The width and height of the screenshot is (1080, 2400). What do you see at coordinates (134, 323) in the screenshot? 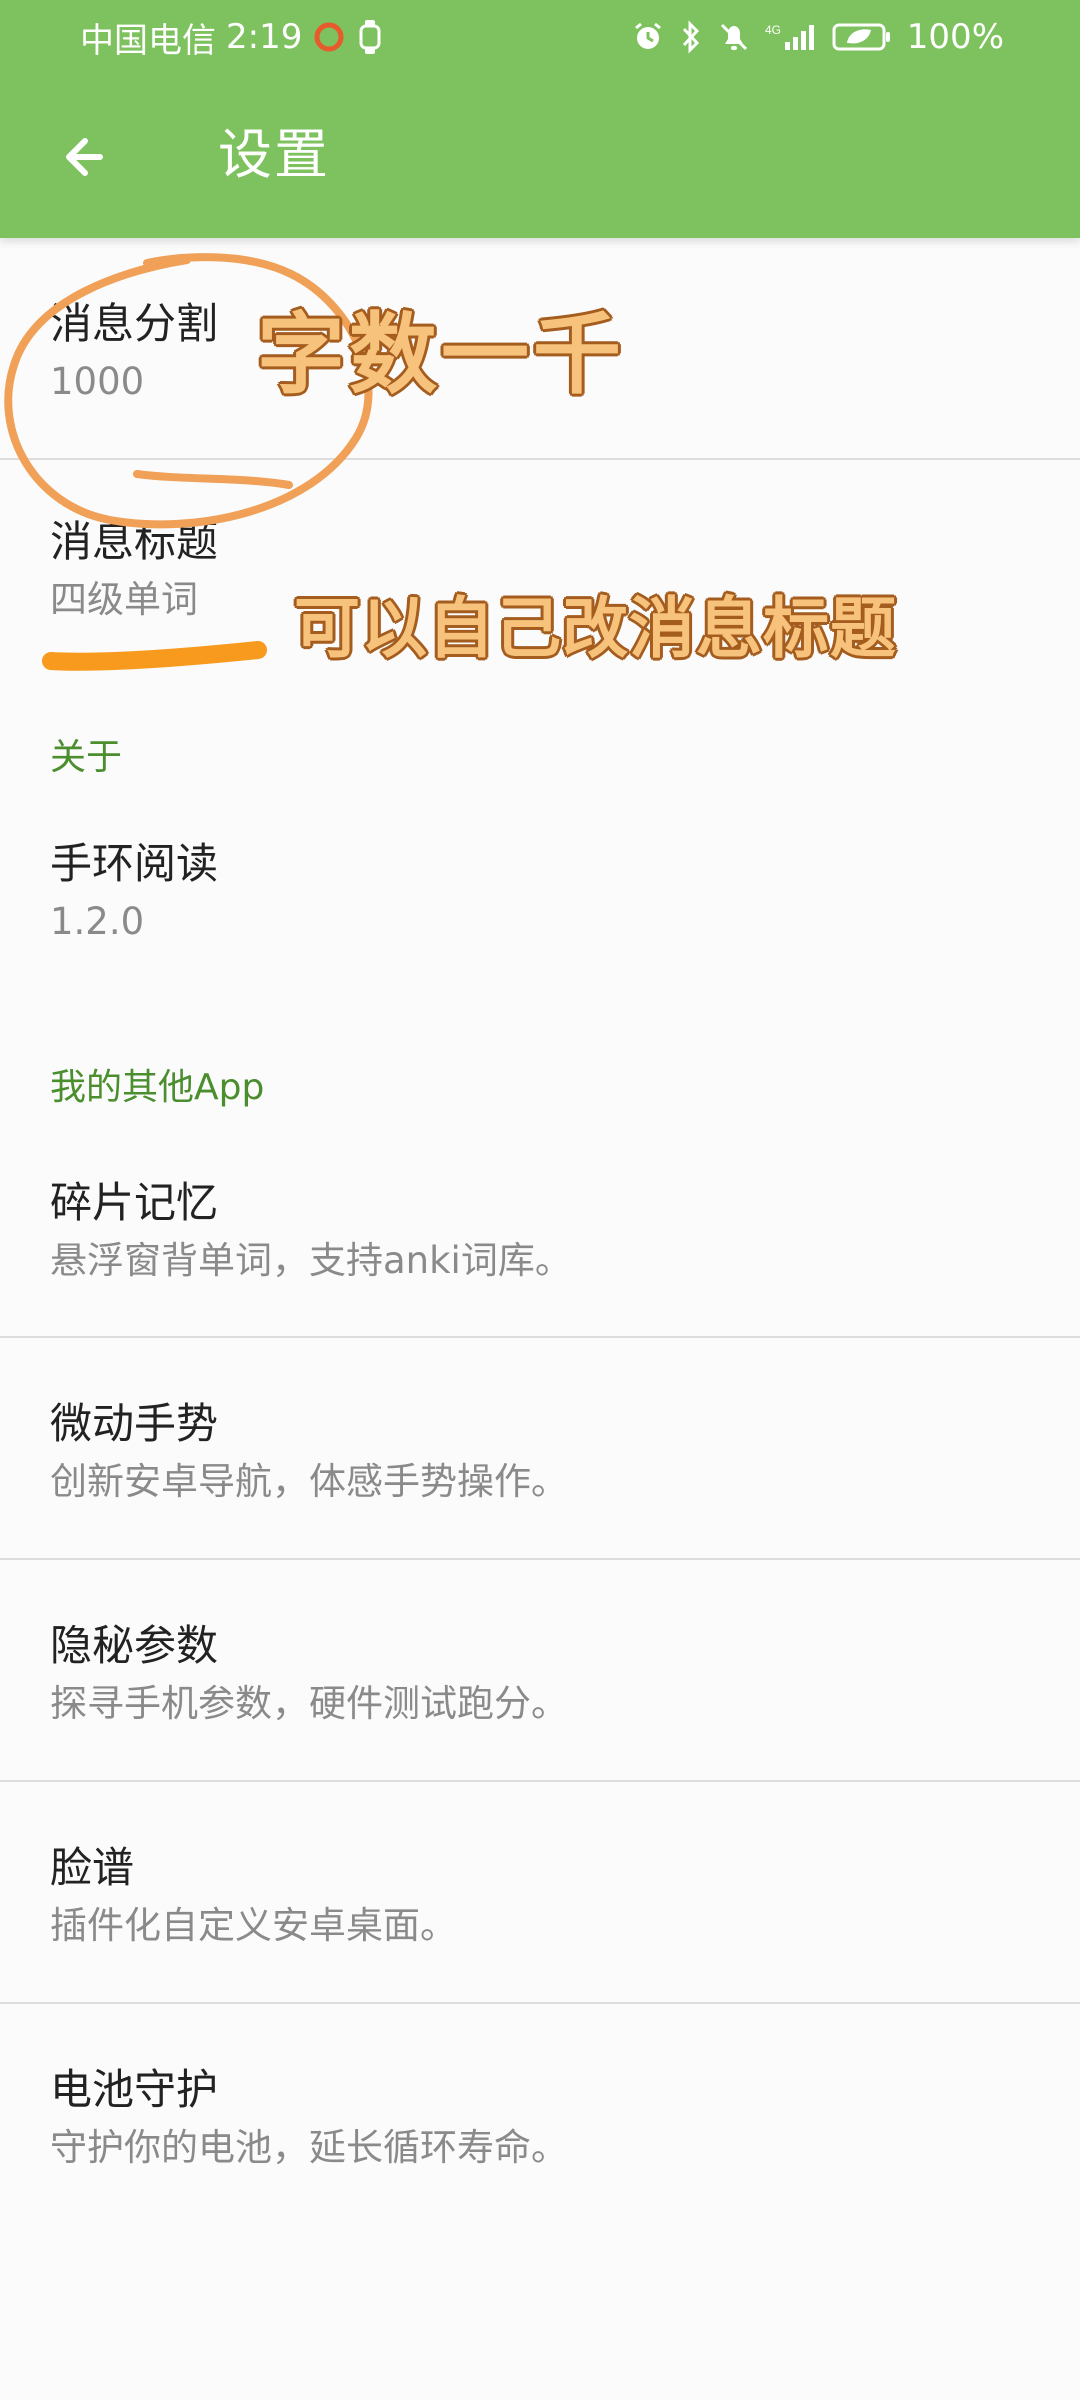
I see `setting-title: 消息分割` at bounding box center [134, 323].